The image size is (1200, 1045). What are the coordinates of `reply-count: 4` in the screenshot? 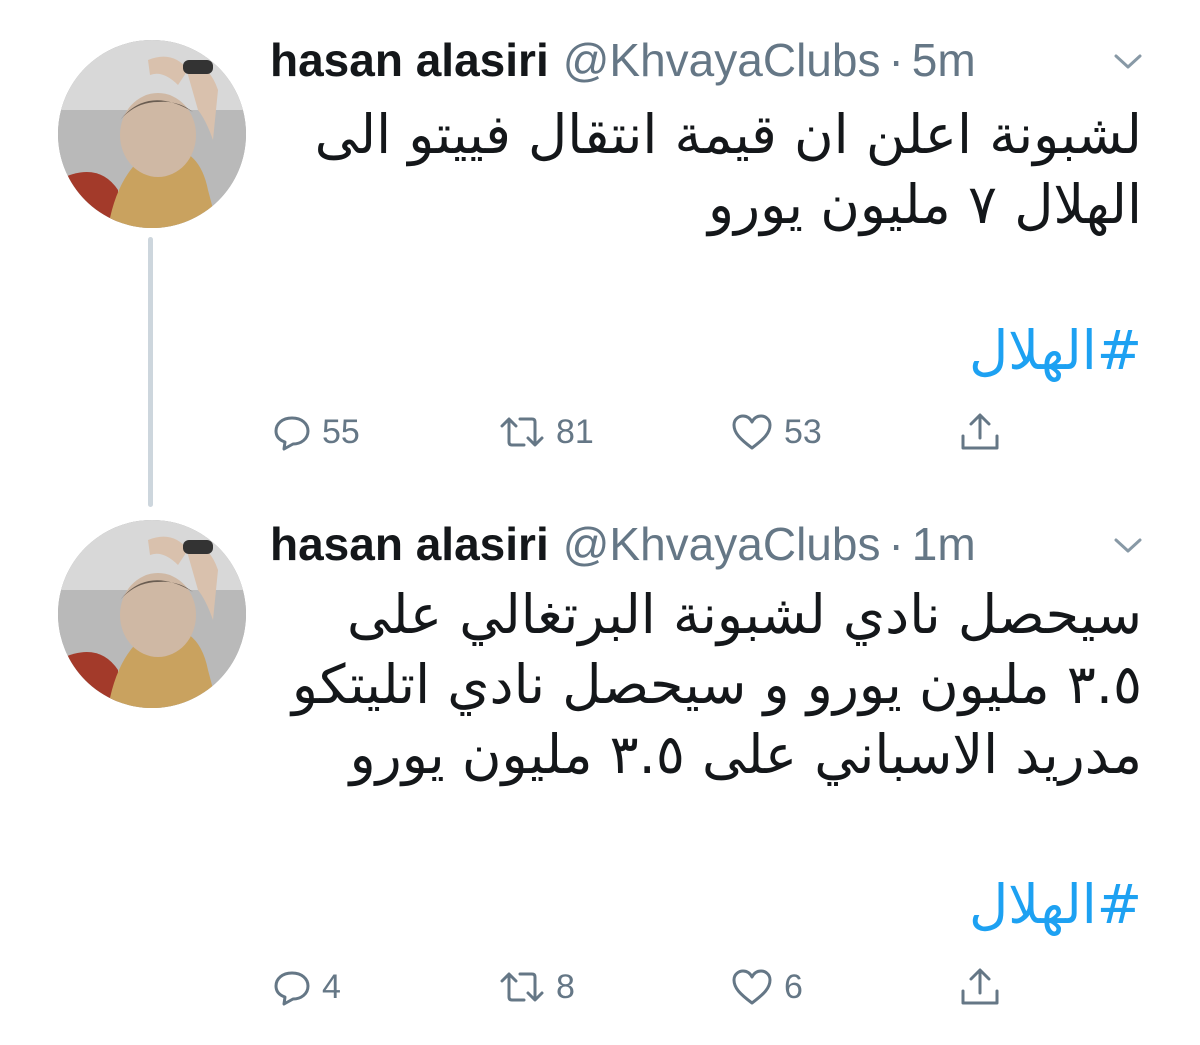 It's located at (331, 986).